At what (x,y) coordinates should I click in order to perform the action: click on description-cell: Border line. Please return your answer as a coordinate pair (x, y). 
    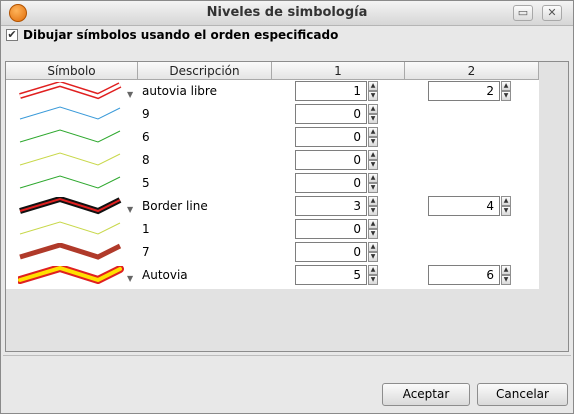
    Looking at the image, I should click on (175, 206).